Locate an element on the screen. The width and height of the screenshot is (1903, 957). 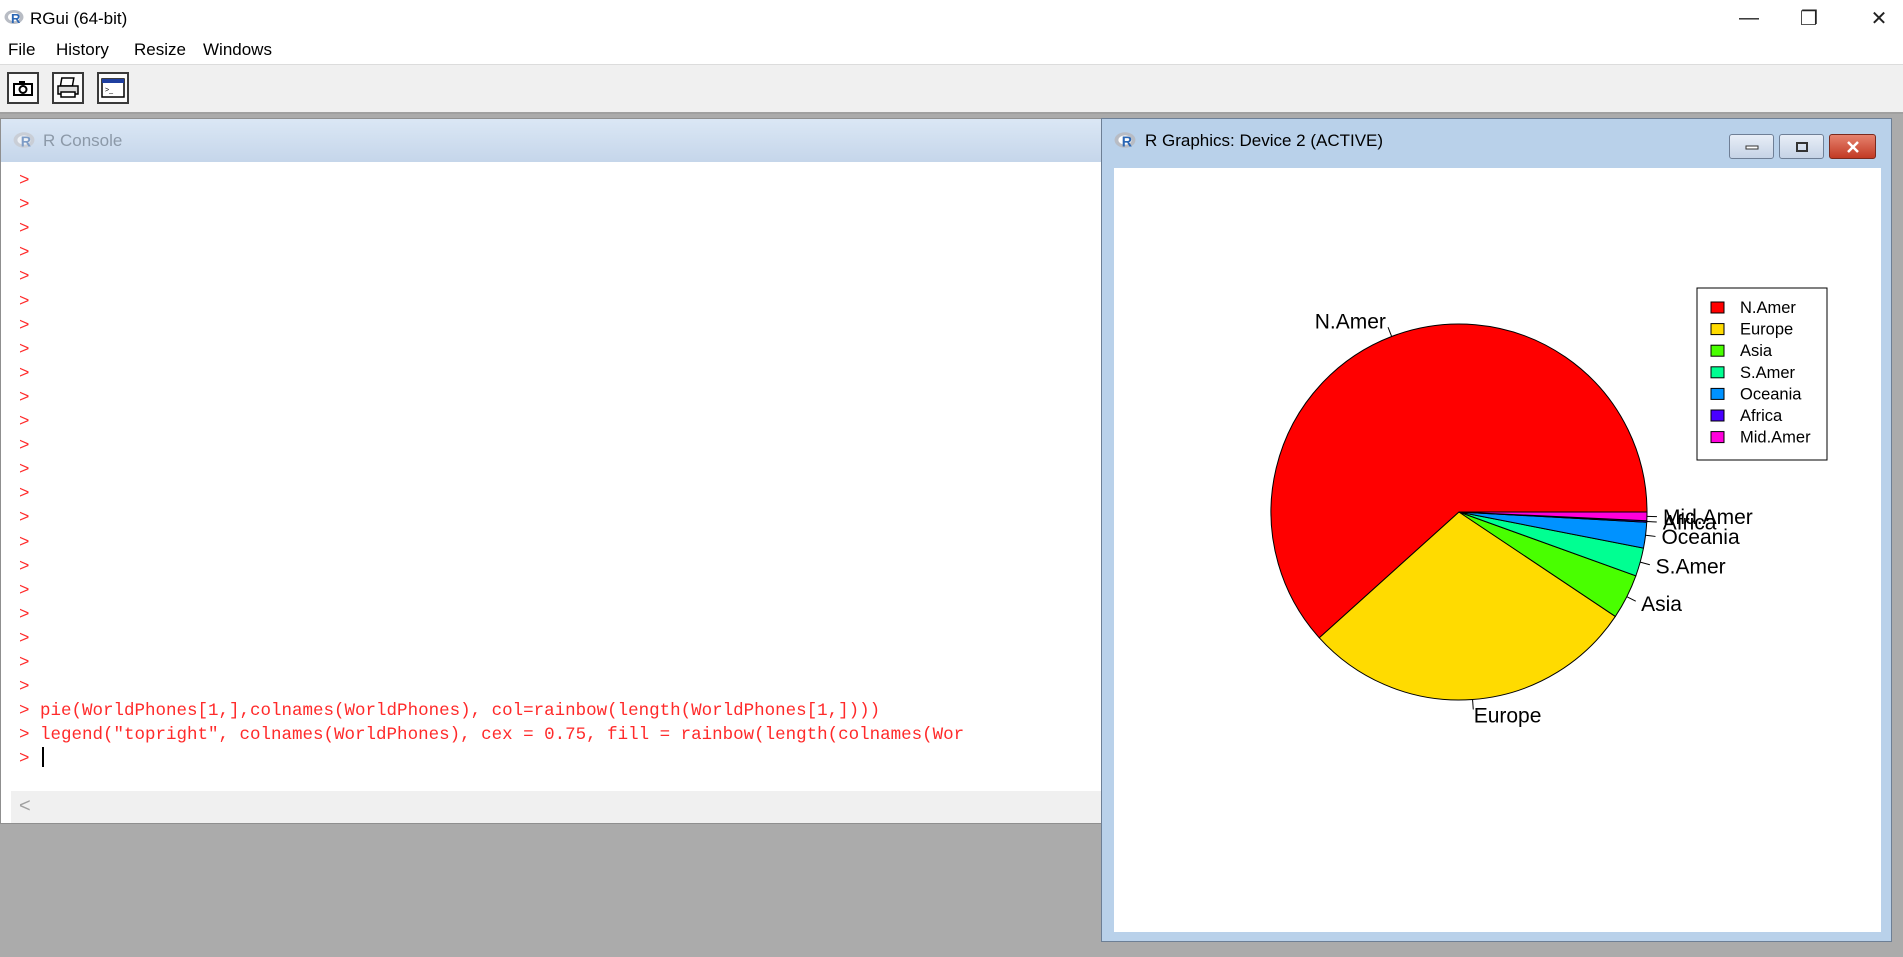
console-button: >_ is located at coordinates (113, 88).